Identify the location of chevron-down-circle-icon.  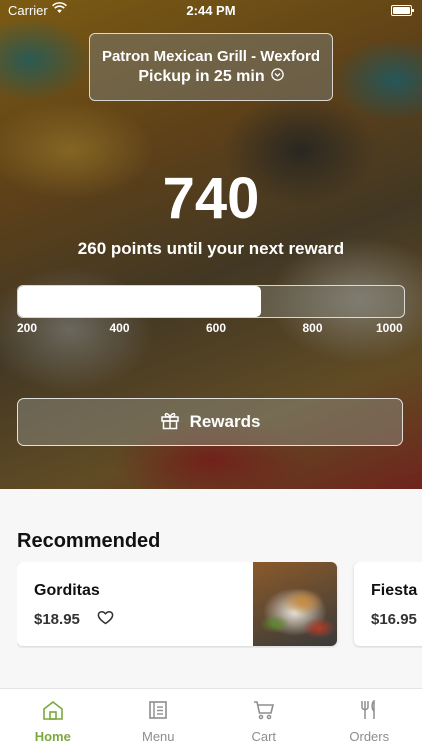
(277, 77).